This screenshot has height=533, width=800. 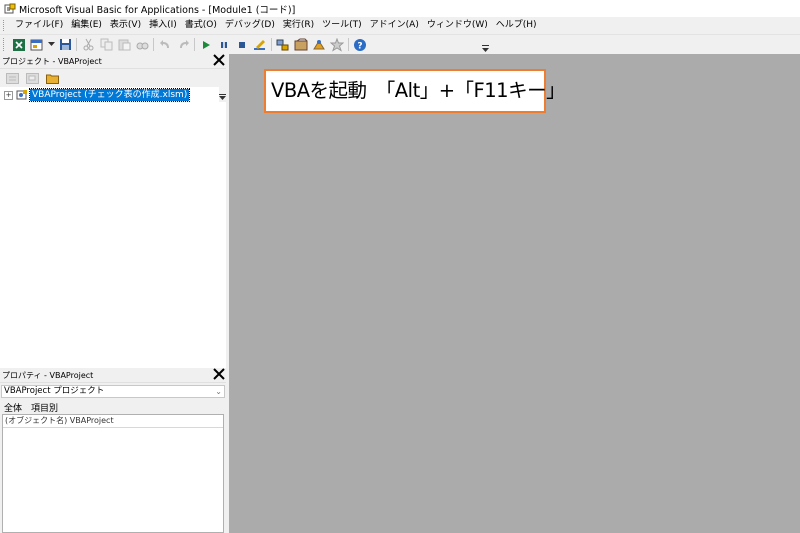 I want to click on properties-header: プロパティ - VBAProject, so click(x=113, y=375).